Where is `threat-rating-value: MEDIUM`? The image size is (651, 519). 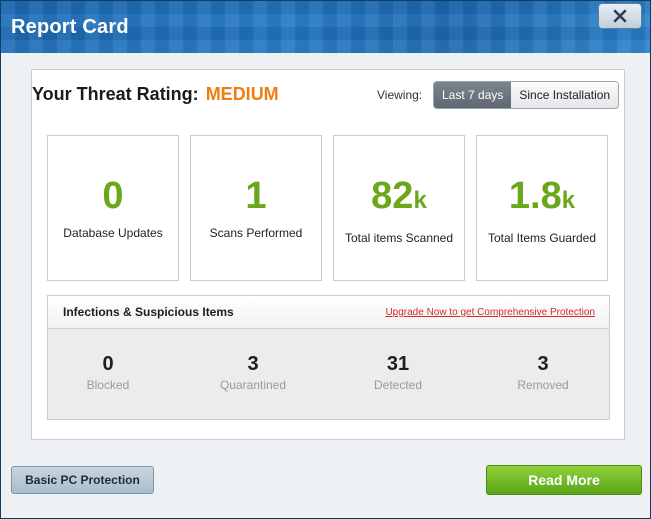 threat-rating-value: MEDIUM is located at coordinates (242, 94).